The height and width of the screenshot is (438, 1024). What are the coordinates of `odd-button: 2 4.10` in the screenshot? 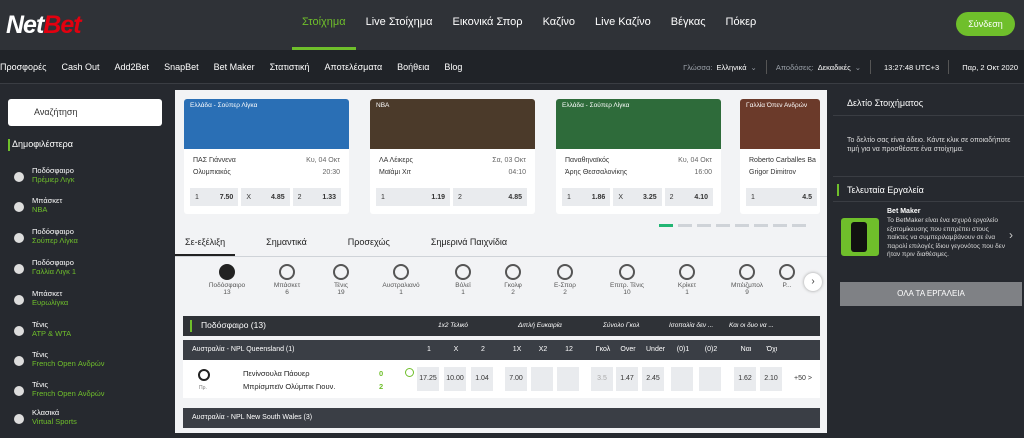 It's located at (688, 197).